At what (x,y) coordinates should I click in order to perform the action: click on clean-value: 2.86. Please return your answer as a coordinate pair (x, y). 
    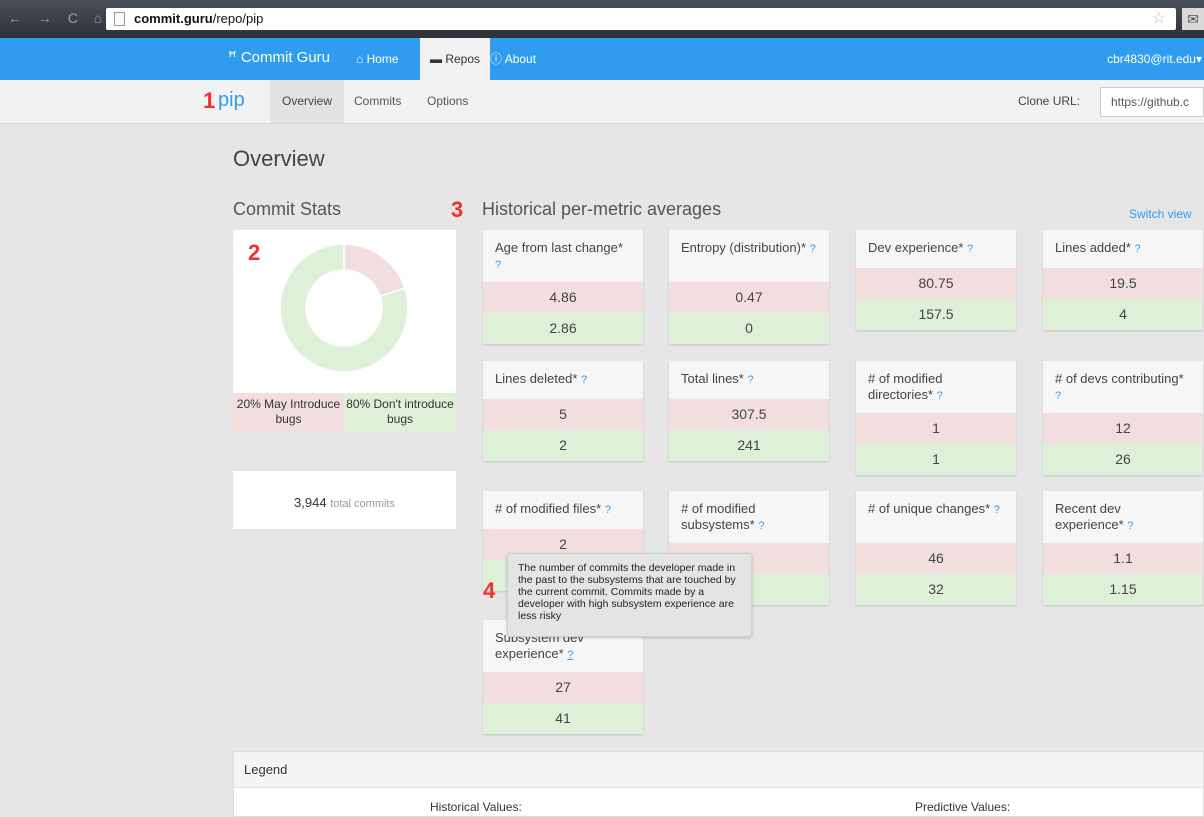
    Looking at the image, I should click on (563, 328).